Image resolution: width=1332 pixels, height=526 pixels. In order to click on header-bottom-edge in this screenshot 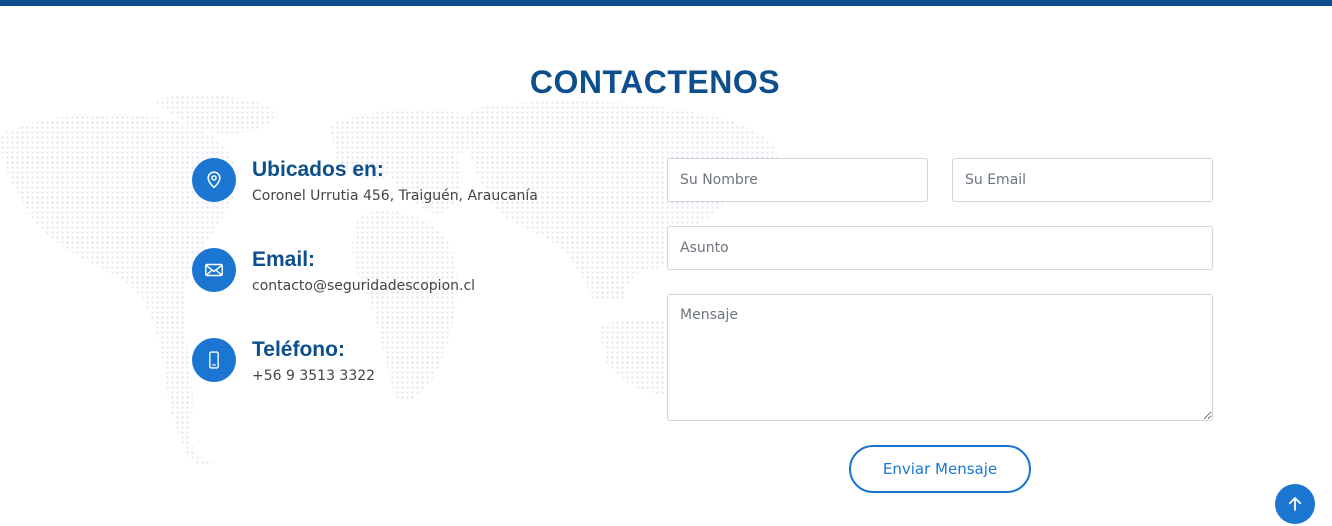, I will do `click(666, 3)`.